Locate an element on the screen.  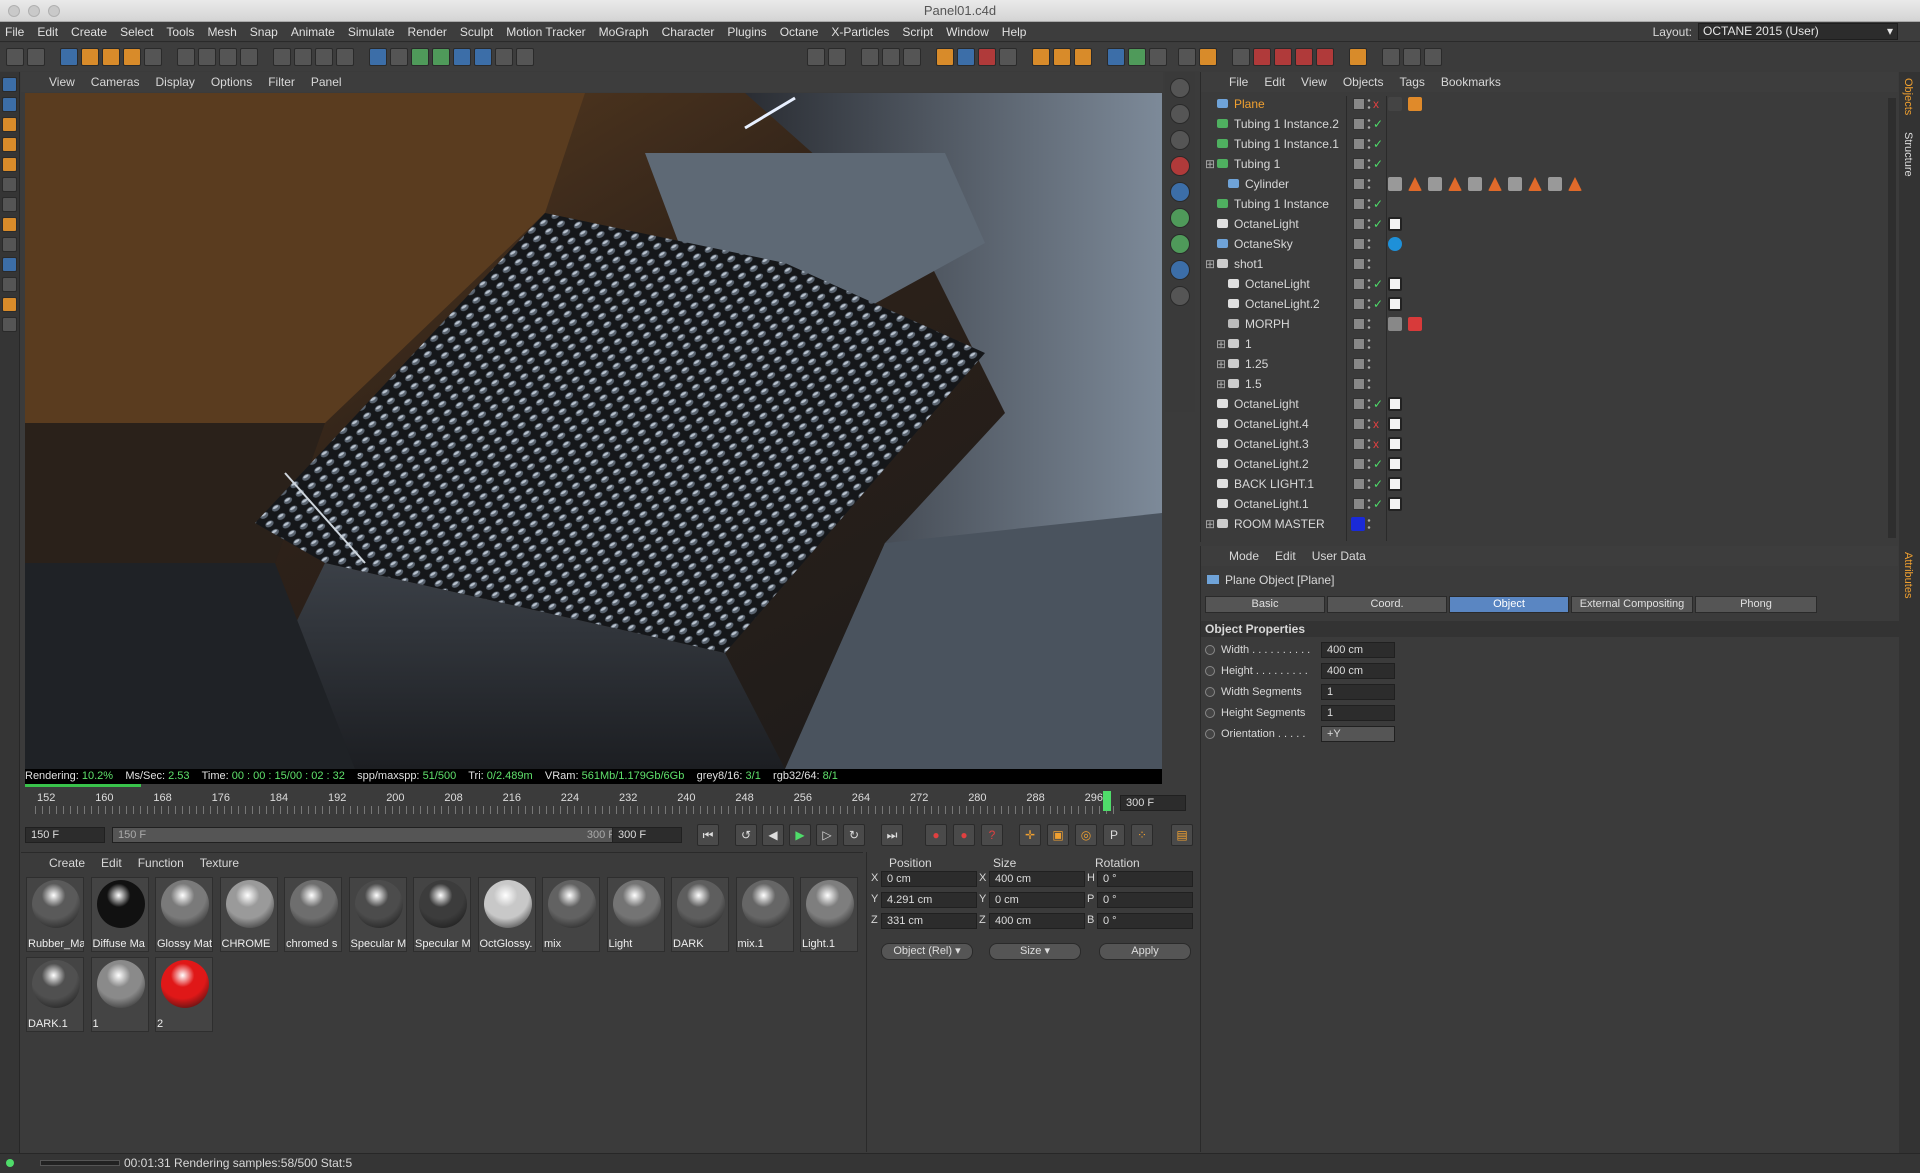
position-field: 4.291 cm is located at coordinates (929, 900).